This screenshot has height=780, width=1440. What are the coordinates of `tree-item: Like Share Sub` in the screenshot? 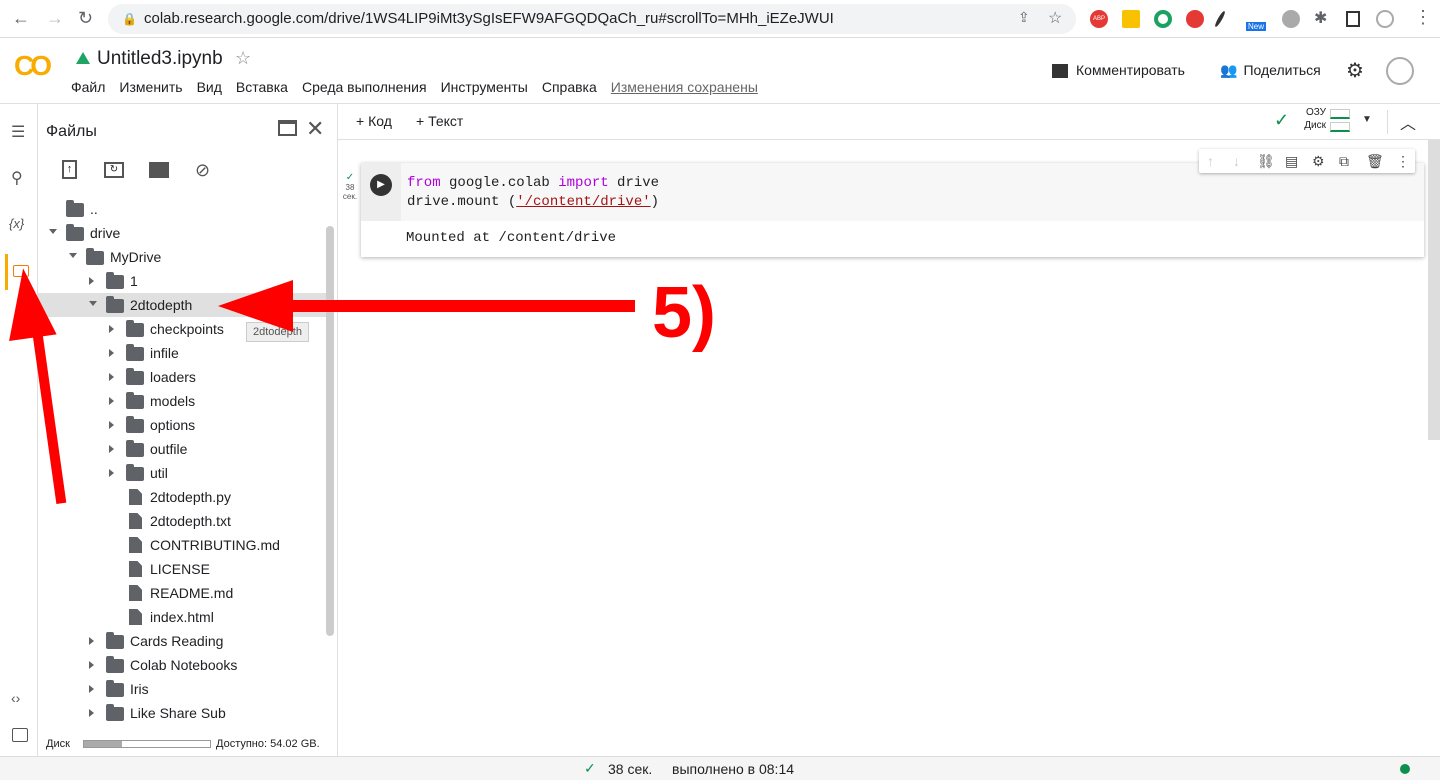 It's located at (183, 713).